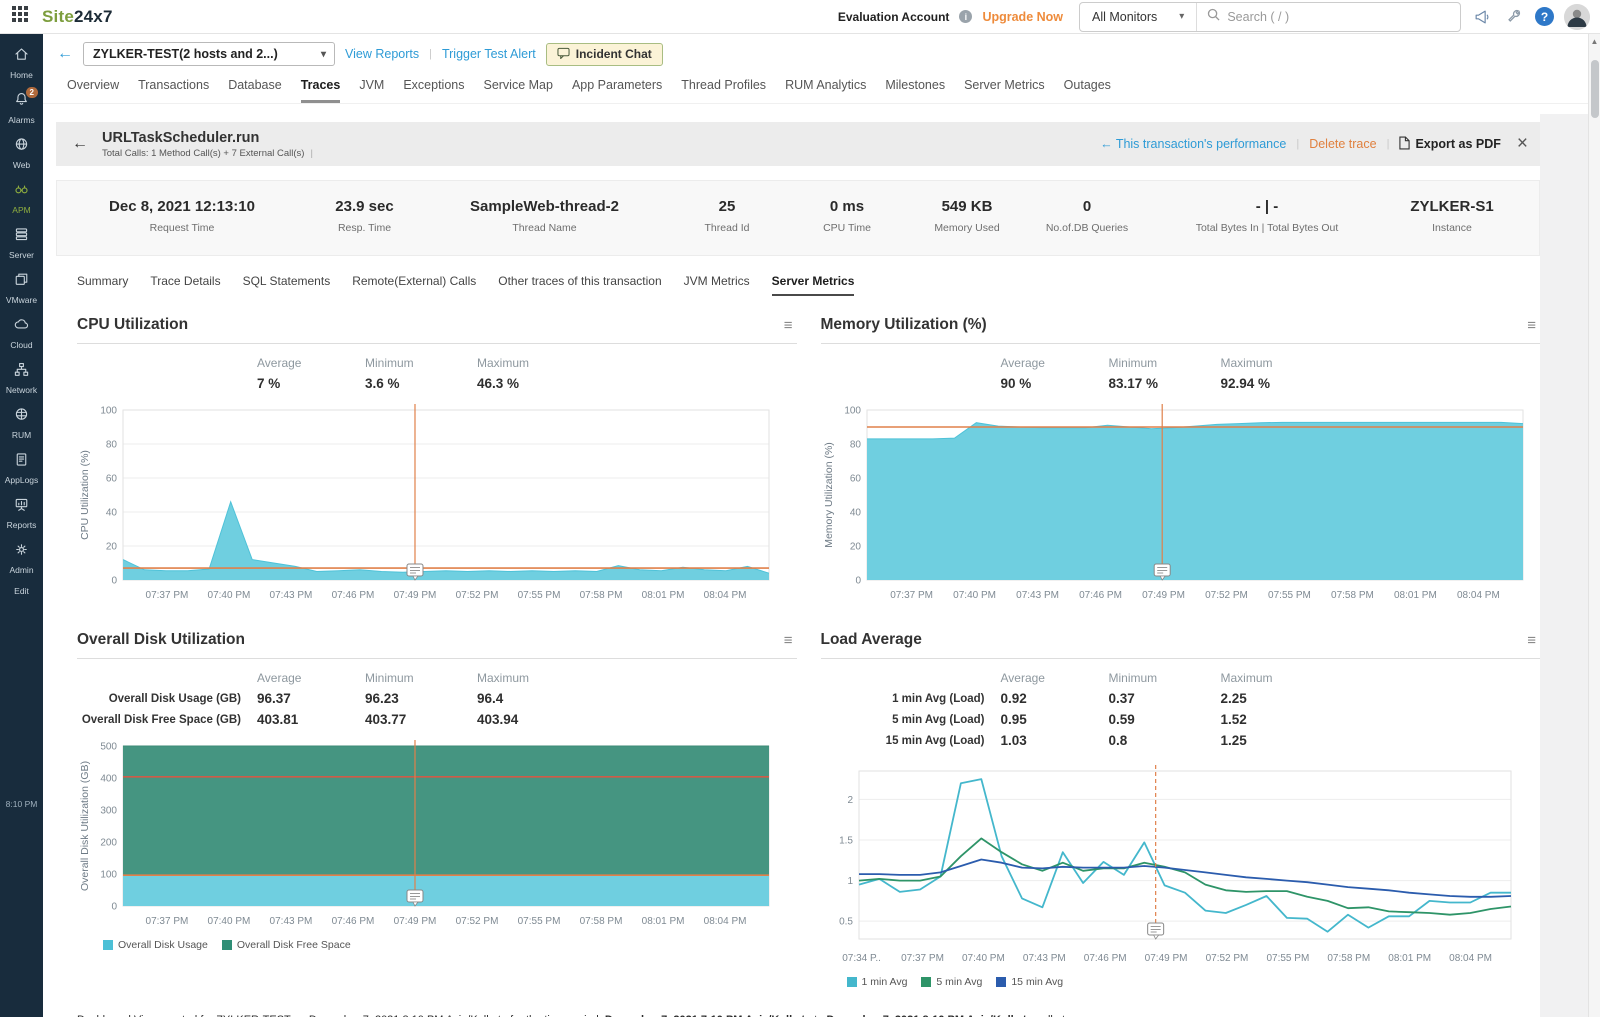 The image size is (1600, 1017). I want to click on stats-row-overall-disk-usage-gb: Overall Disk Usage (GB) 96.37 96.23 96.4, so click(306, 698).